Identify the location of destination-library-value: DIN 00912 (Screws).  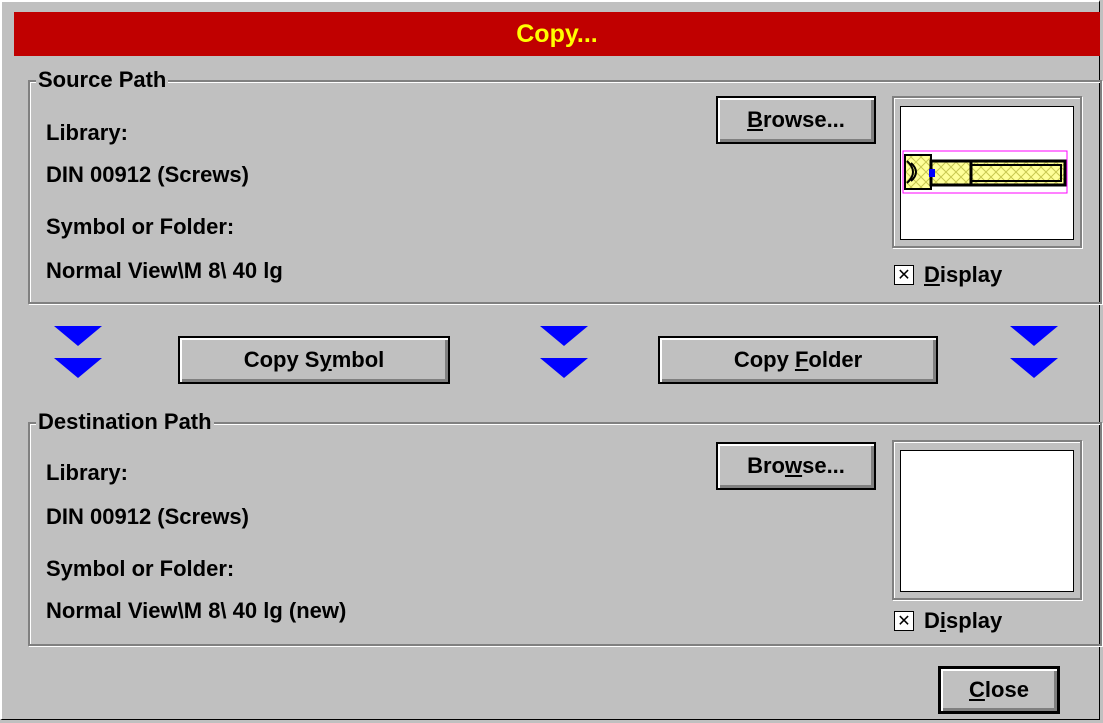
(147, 516).